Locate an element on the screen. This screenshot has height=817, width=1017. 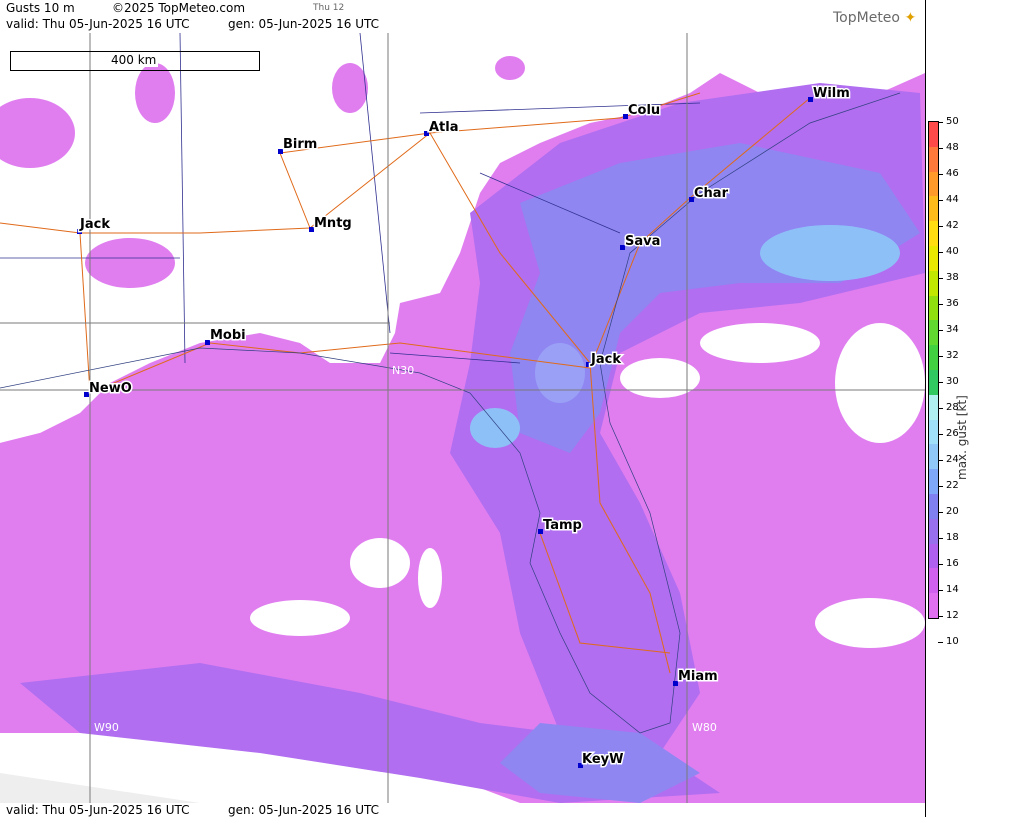
city-colu: Colu is located at coordinates (642, 111).